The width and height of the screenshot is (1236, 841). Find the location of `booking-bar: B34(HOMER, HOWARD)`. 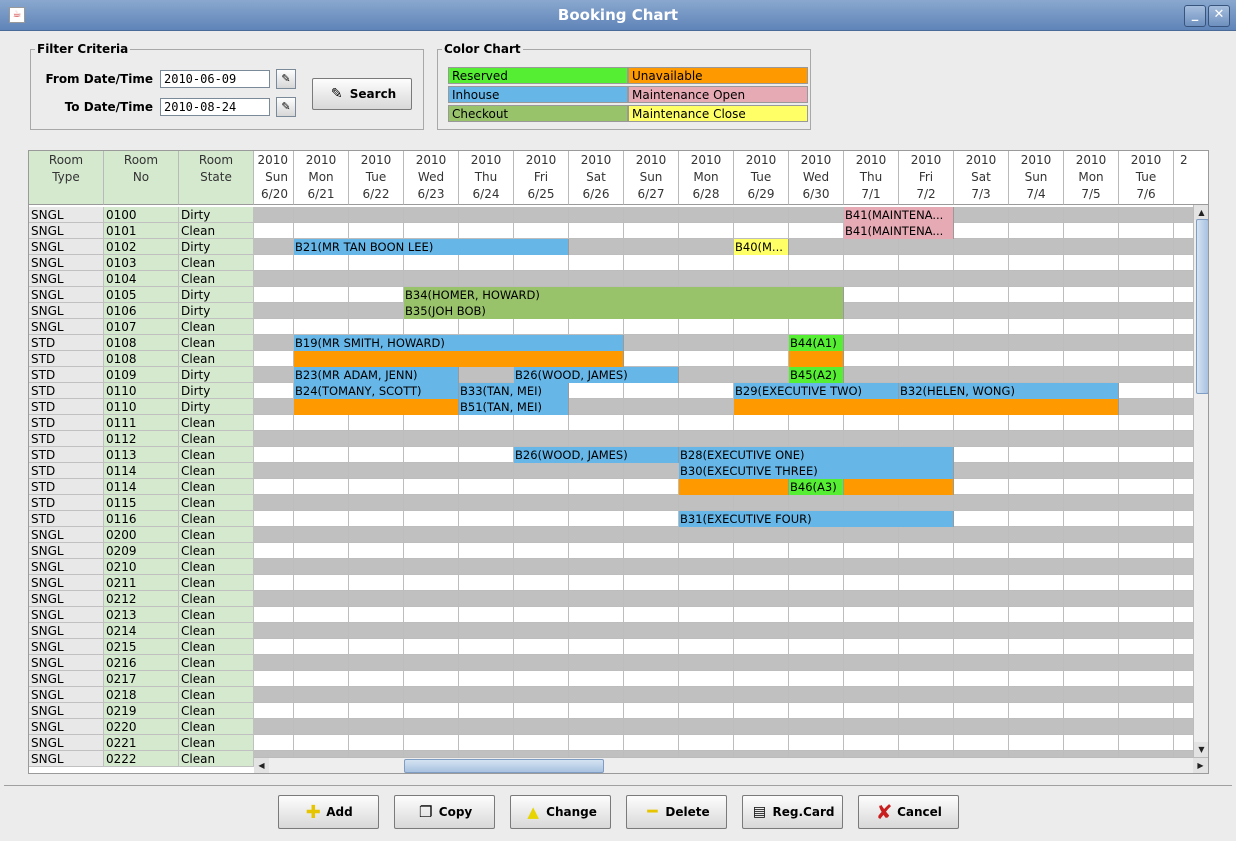

booking-bar: B34(HOMER, HOWARD) is located at coordinates (624, 295).